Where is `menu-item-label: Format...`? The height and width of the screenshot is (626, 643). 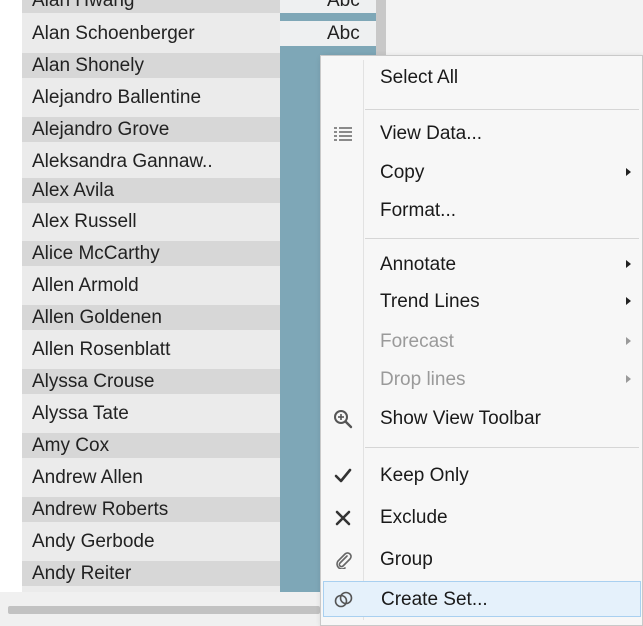 menu-item-label: Format... is located at coordinates (418, 210).